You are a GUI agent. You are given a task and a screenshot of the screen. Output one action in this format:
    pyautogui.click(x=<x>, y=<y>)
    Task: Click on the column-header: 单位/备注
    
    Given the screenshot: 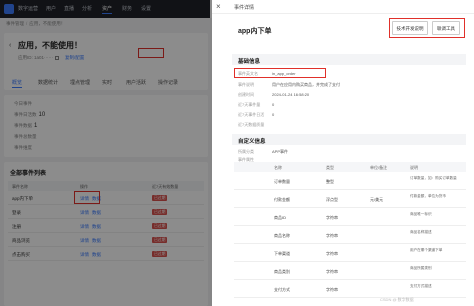 What is the action you would take?
    pyautogui.click(x=379, y=167)
    